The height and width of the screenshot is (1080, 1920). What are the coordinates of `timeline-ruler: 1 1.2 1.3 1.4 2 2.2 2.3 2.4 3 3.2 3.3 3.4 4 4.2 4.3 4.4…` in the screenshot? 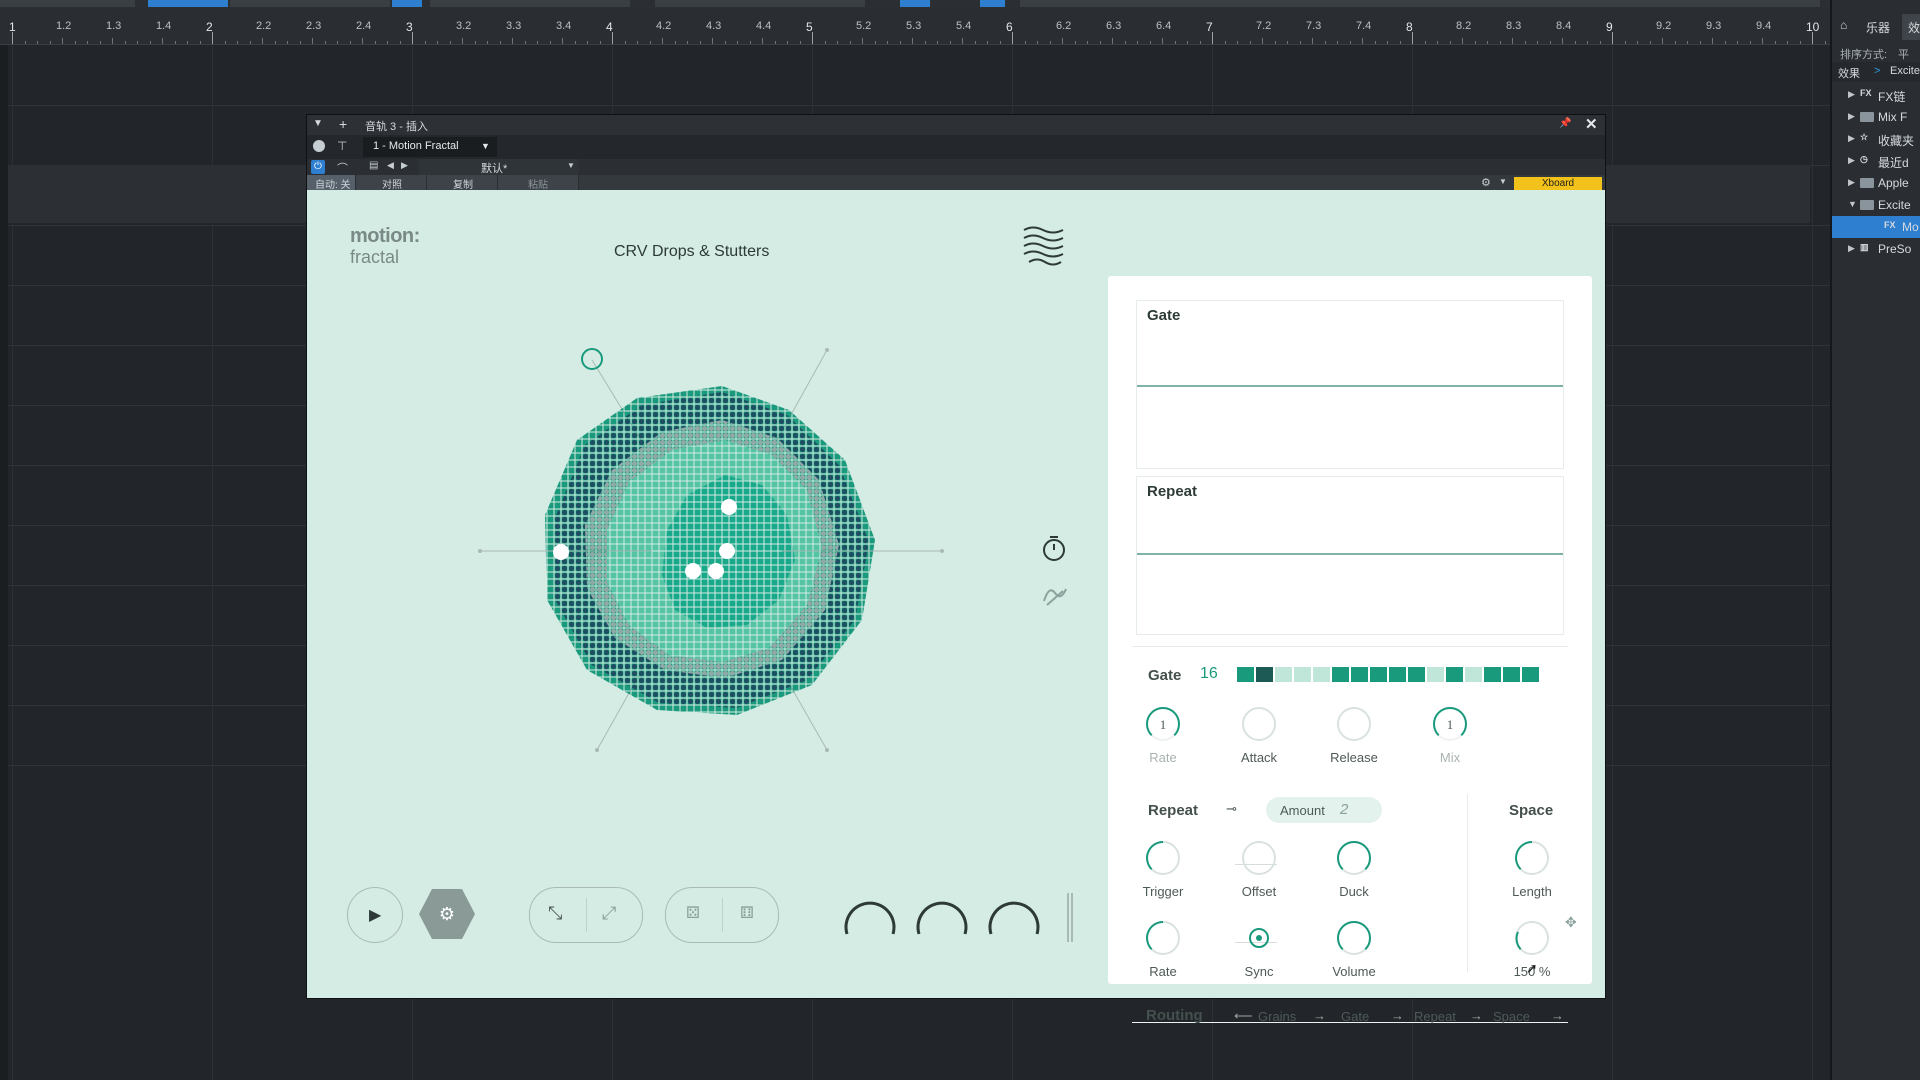 It's located at (925, 26).